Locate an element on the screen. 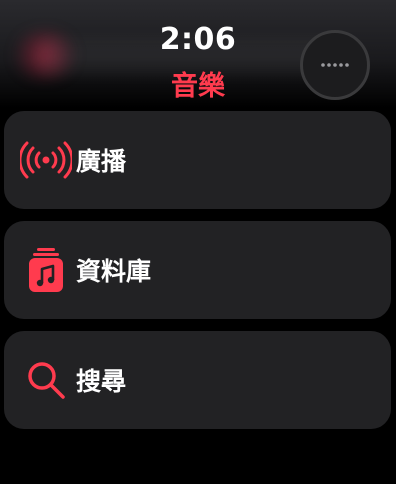 The height and width of the screenshot is (484, 396). library-icon is located at coordinates (46, 270).